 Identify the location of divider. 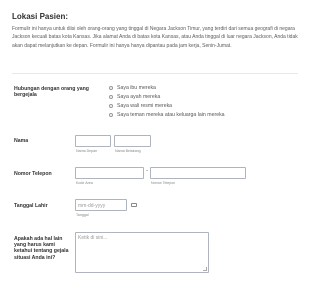
(155, 73).